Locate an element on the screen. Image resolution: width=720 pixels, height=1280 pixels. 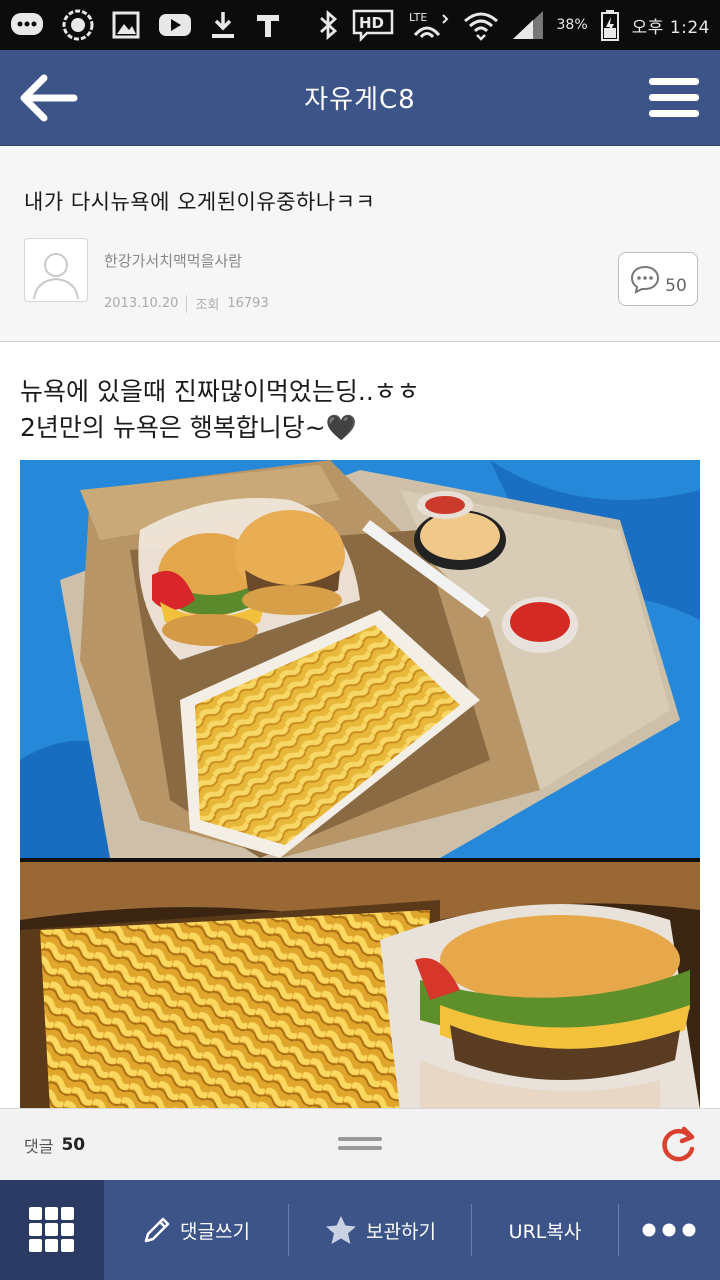
page-title: 자유게C8 is located at coordinates (360, 100).